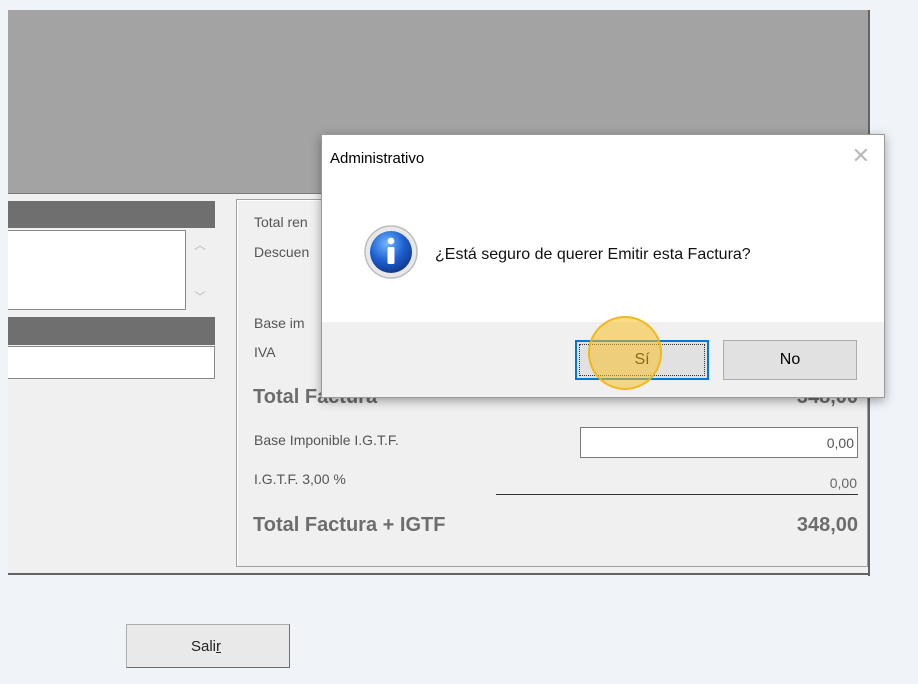 This screenshot has height=684, width=918. Describe the element at coordinates (265, 352) in the screenshot. I see `iva-label: IVA` at that location.